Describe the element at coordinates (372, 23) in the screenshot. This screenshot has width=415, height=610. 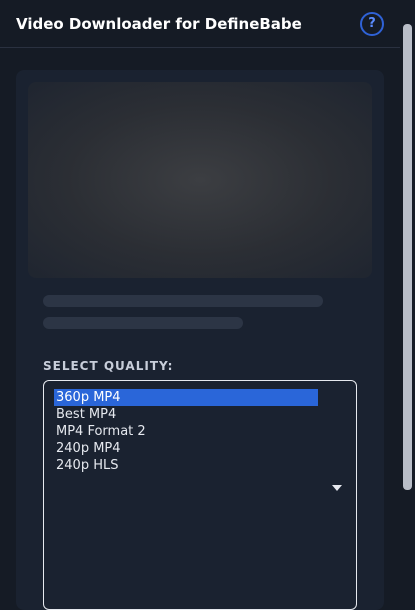
I see `help-icon: ?` at that location.